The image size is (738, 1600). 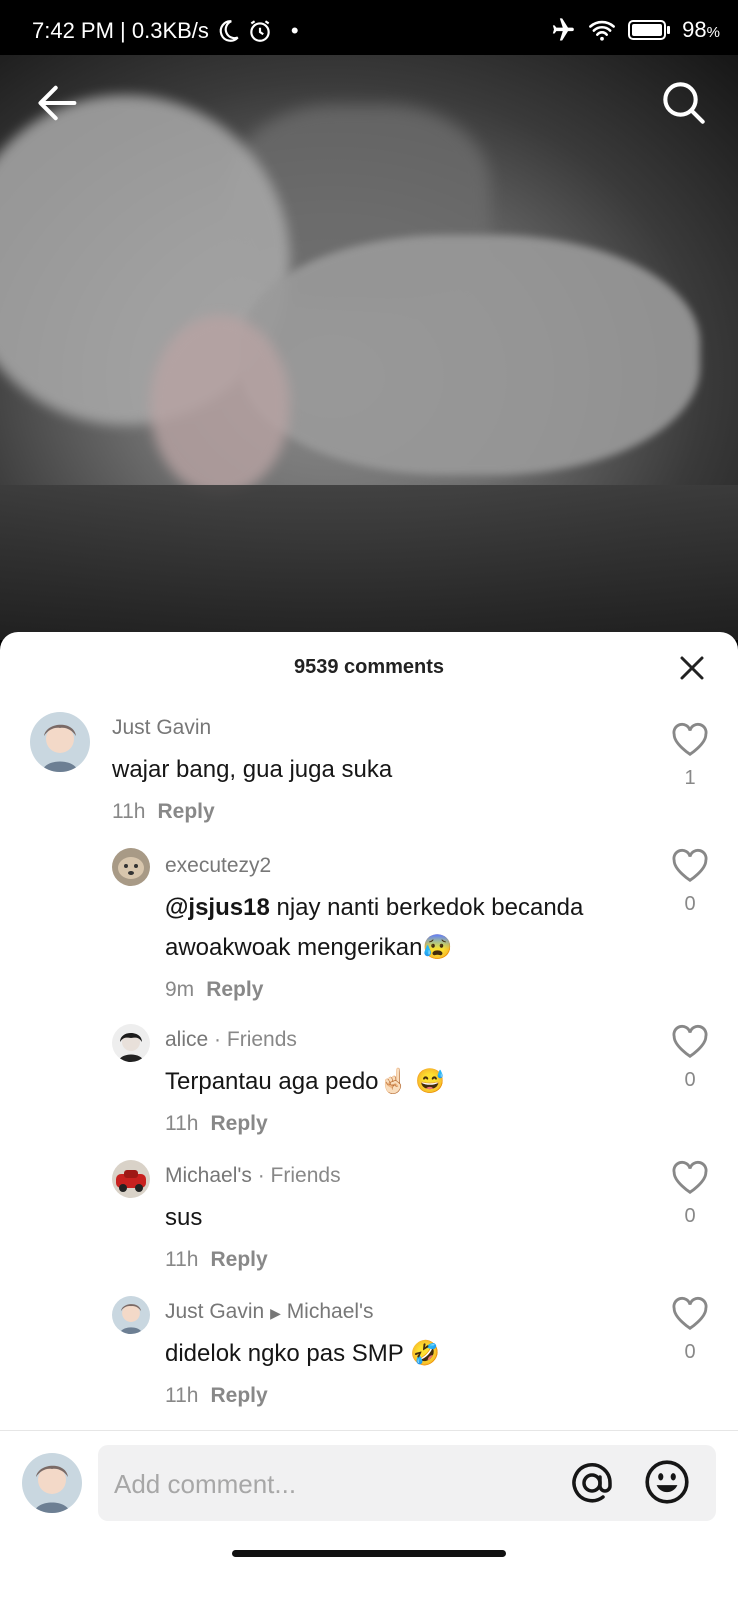 I want to click on smiley-icon, so click(x=667, y=1482).